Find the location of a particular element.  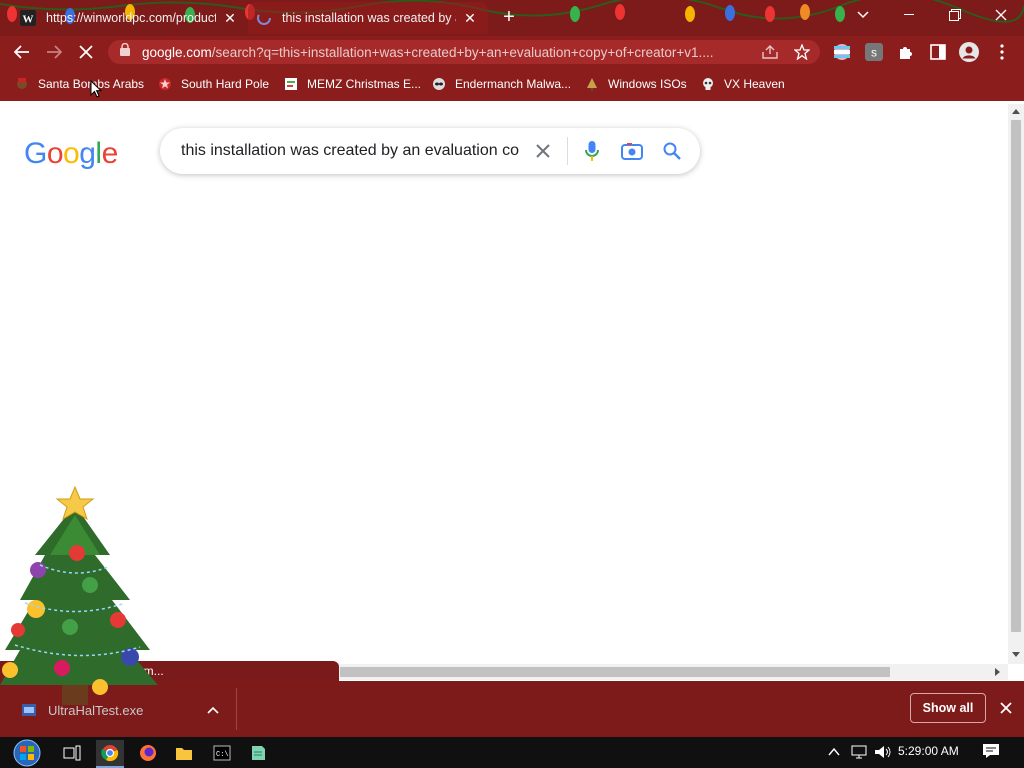

mouse-cursor-icon is located at coordinates (96, 89).